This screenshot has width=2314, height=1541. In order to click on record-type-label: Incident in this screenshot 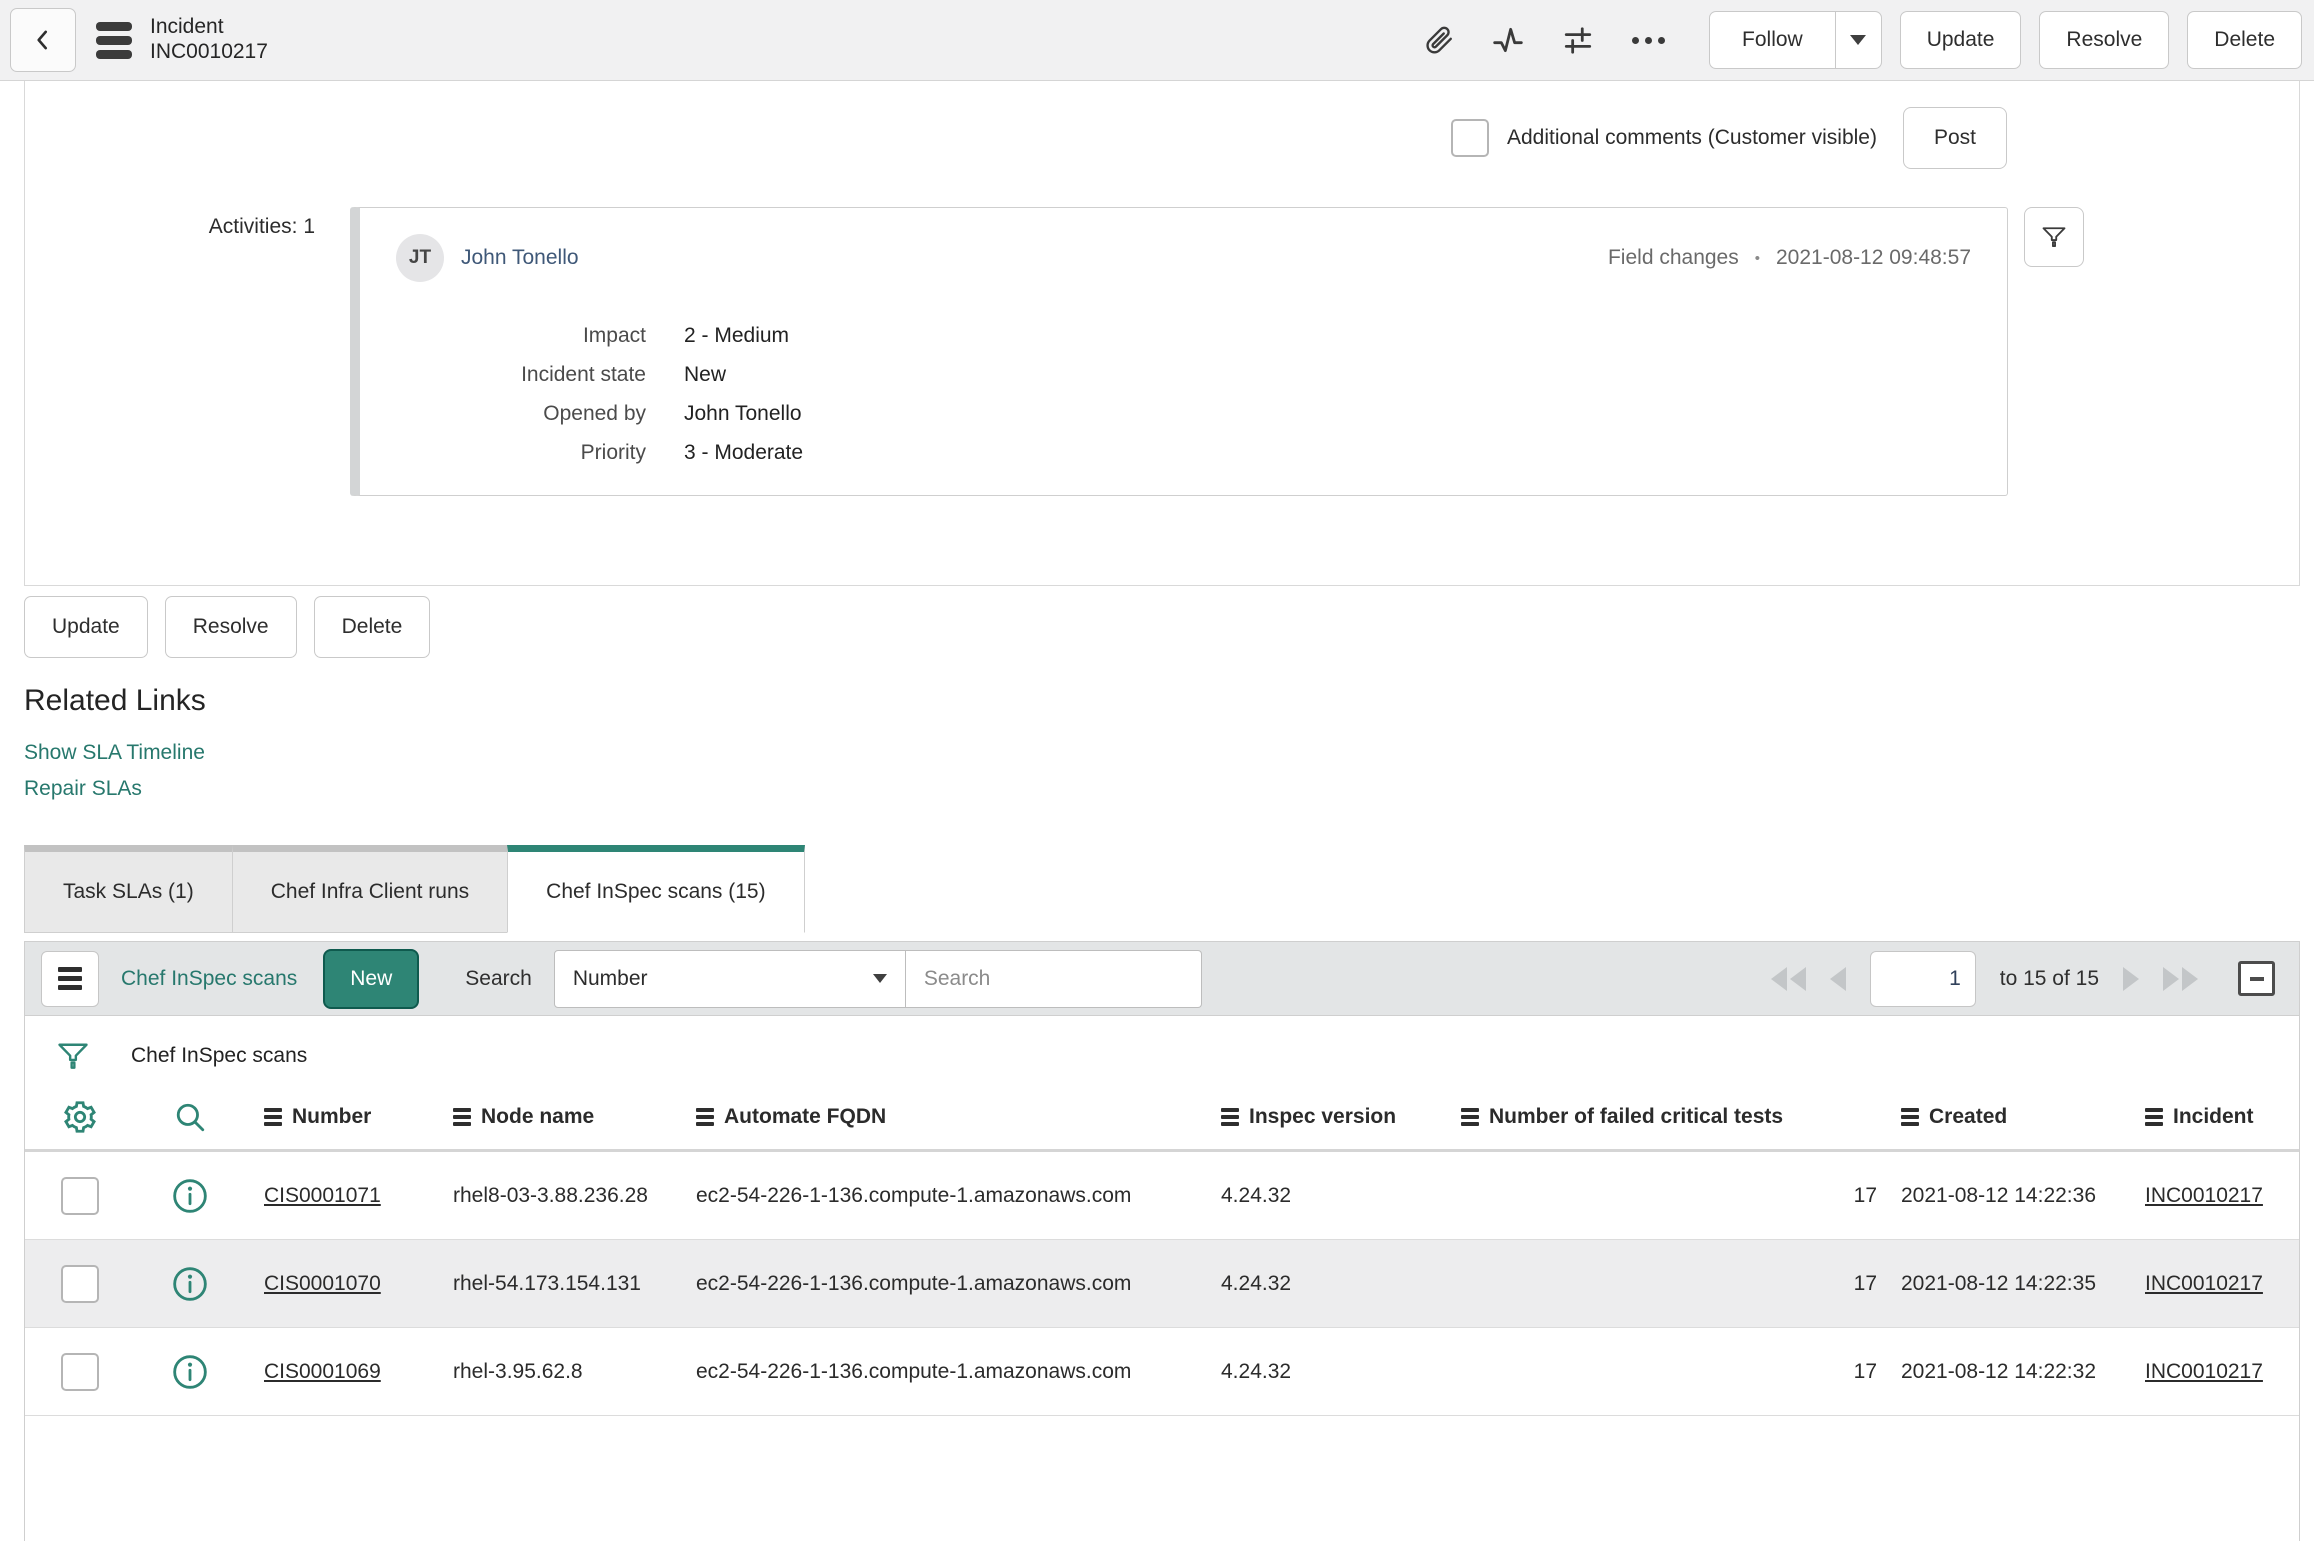, I will do `click(187, 27)`.